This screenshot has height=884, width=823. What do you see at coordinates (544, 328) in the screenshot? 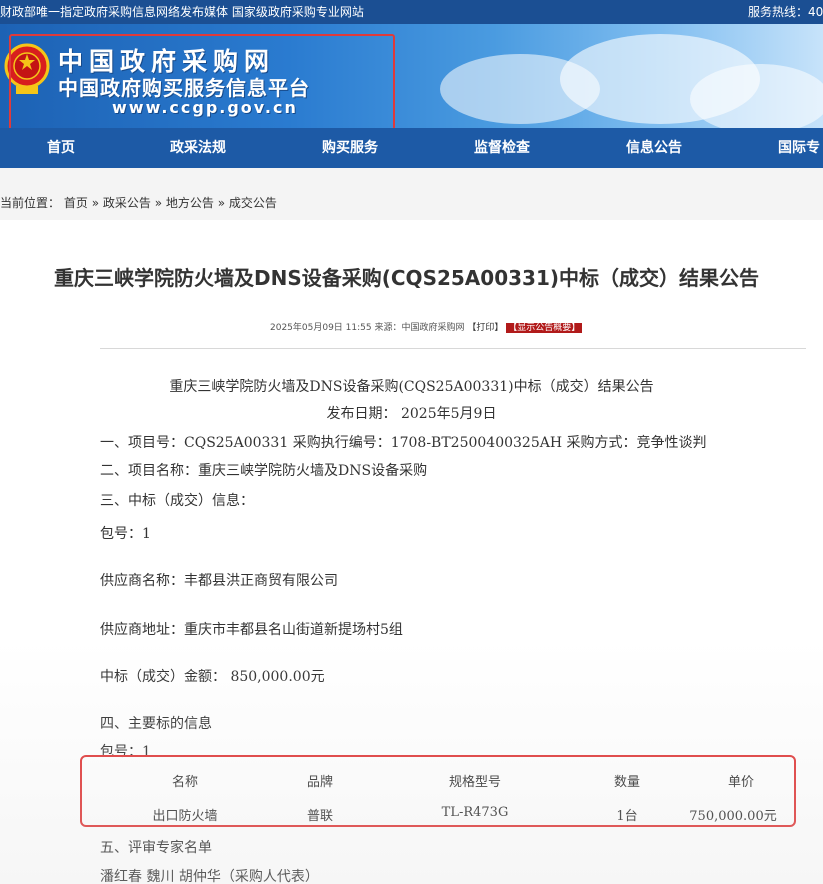
I see `show-summary-button: 【显示公告概要】` at bounding box center [544, 328].